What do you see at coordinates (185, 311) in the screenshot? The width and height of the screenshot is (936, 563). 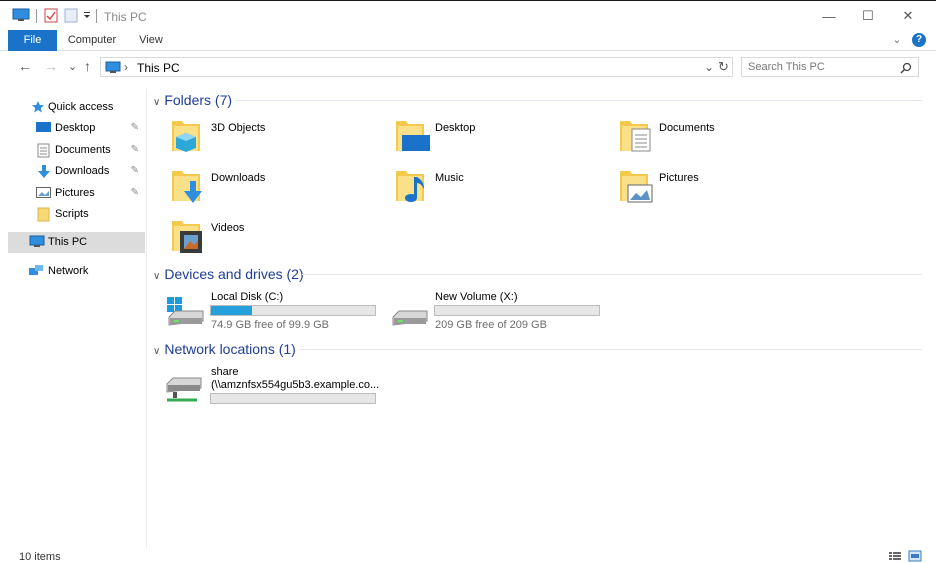 I see `windows-drive-icon` at bounding box center [185, 311].